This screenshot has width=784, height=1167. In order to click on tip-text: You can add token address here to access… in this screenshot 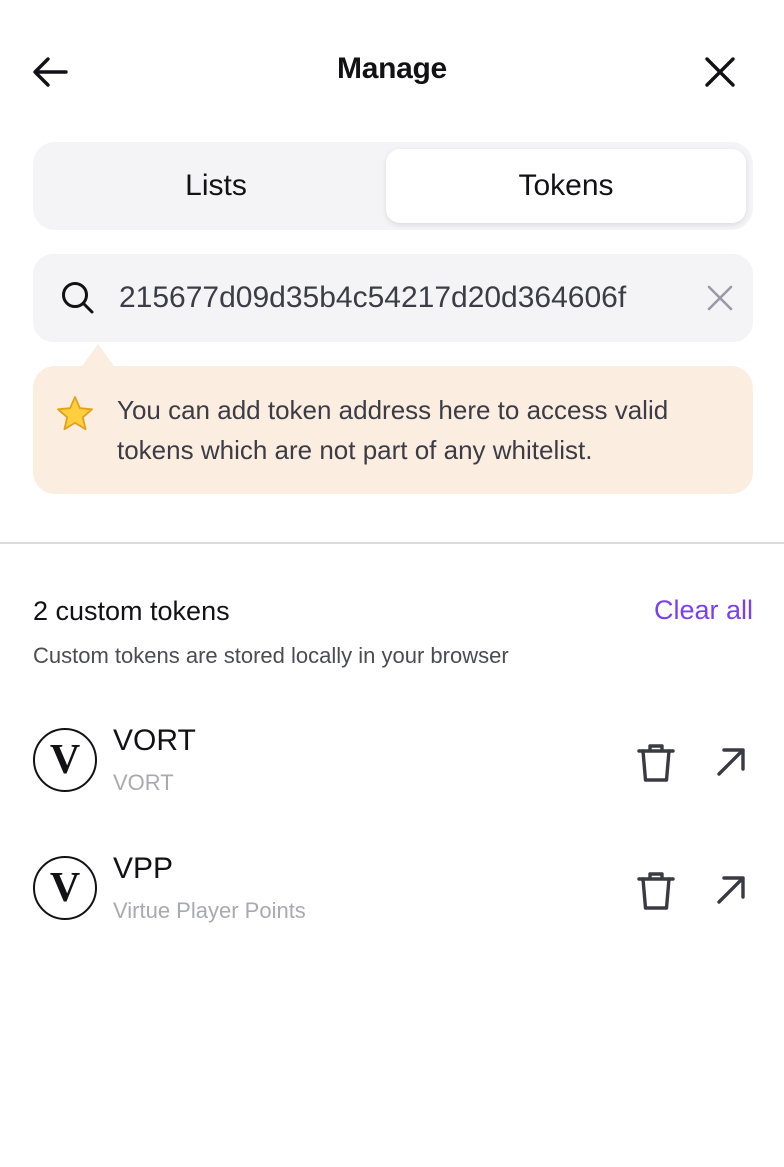, I will do `click(393, 430)`.